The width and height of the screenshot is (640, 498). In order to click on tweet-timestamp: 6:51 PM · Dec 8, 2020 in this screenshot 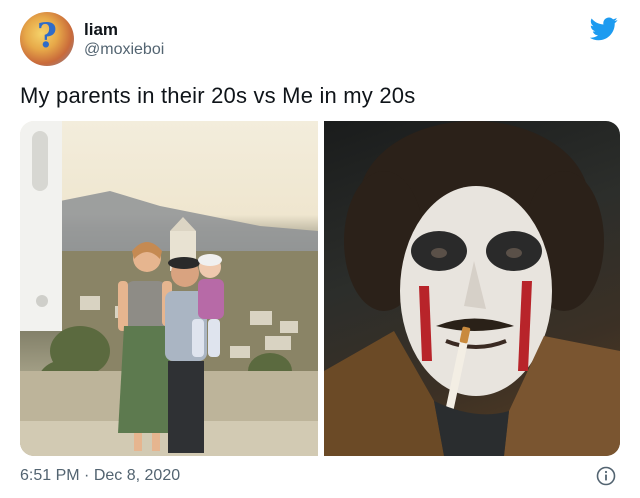, I will do `click(100, 476)`.